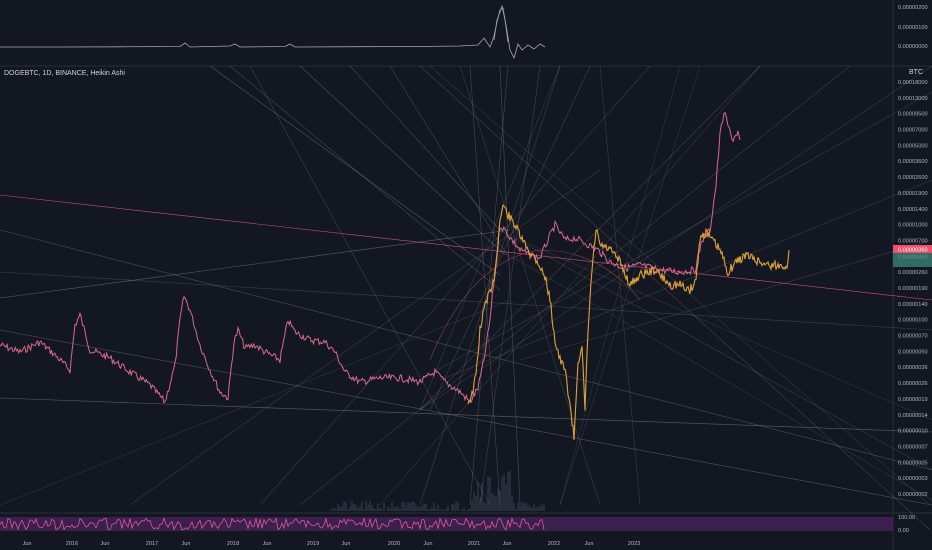 This screenshot has height=550, width=932. I want to click on price-axis-tick: 0.00013000, so click(913, 99).